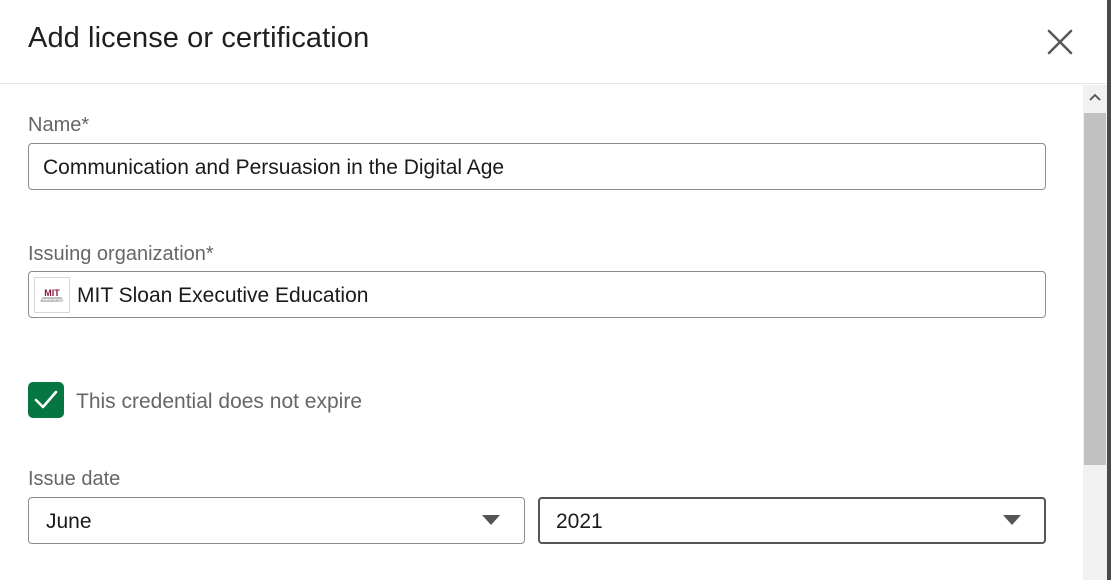 Image resolution: width=1111 pixels, height=580 pixels. Describe the element at coordinates (74, 479) in the screenshot. I see `issue-date-label: Issue date` at that location.